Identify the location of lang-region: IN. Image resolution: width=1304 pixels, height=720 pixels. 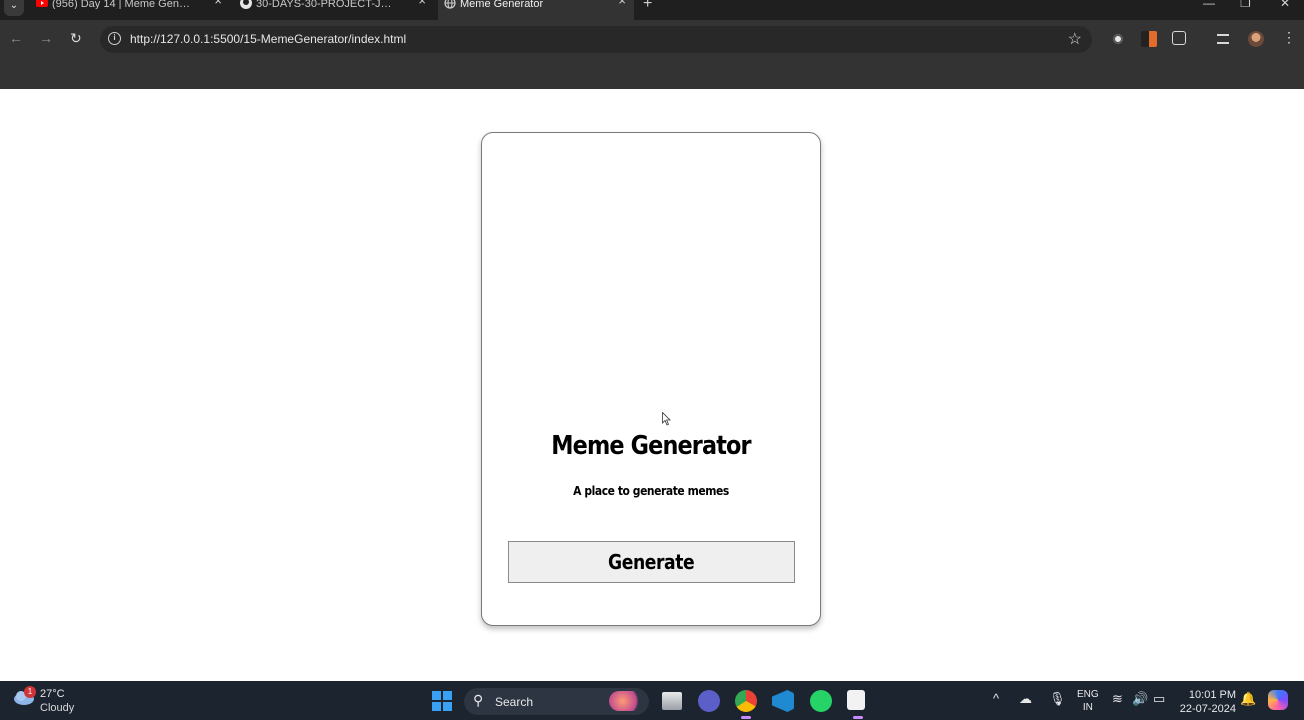
(1087, 707).